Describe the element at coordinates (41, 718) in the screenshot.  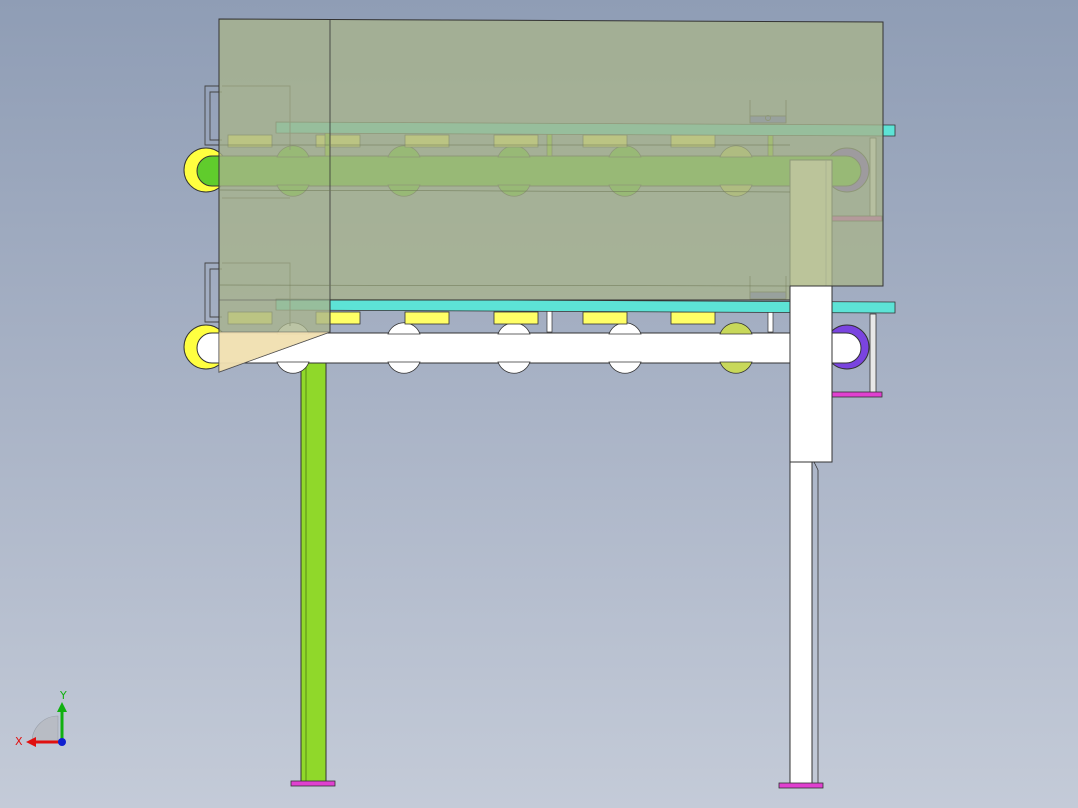
I see `axis-triad: Y X` at that location.